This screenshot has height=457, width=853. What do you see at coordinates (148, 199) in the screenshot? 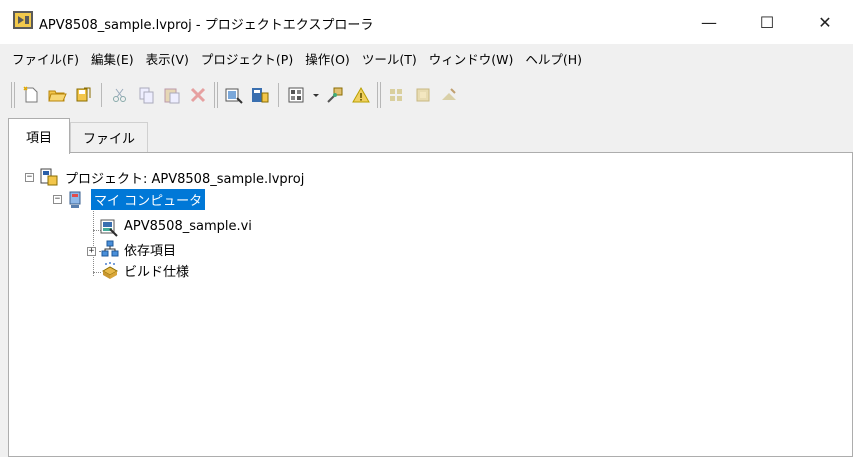
I see `my-computer-label: マイ コンピュータ` at bounding box center [148, 199].